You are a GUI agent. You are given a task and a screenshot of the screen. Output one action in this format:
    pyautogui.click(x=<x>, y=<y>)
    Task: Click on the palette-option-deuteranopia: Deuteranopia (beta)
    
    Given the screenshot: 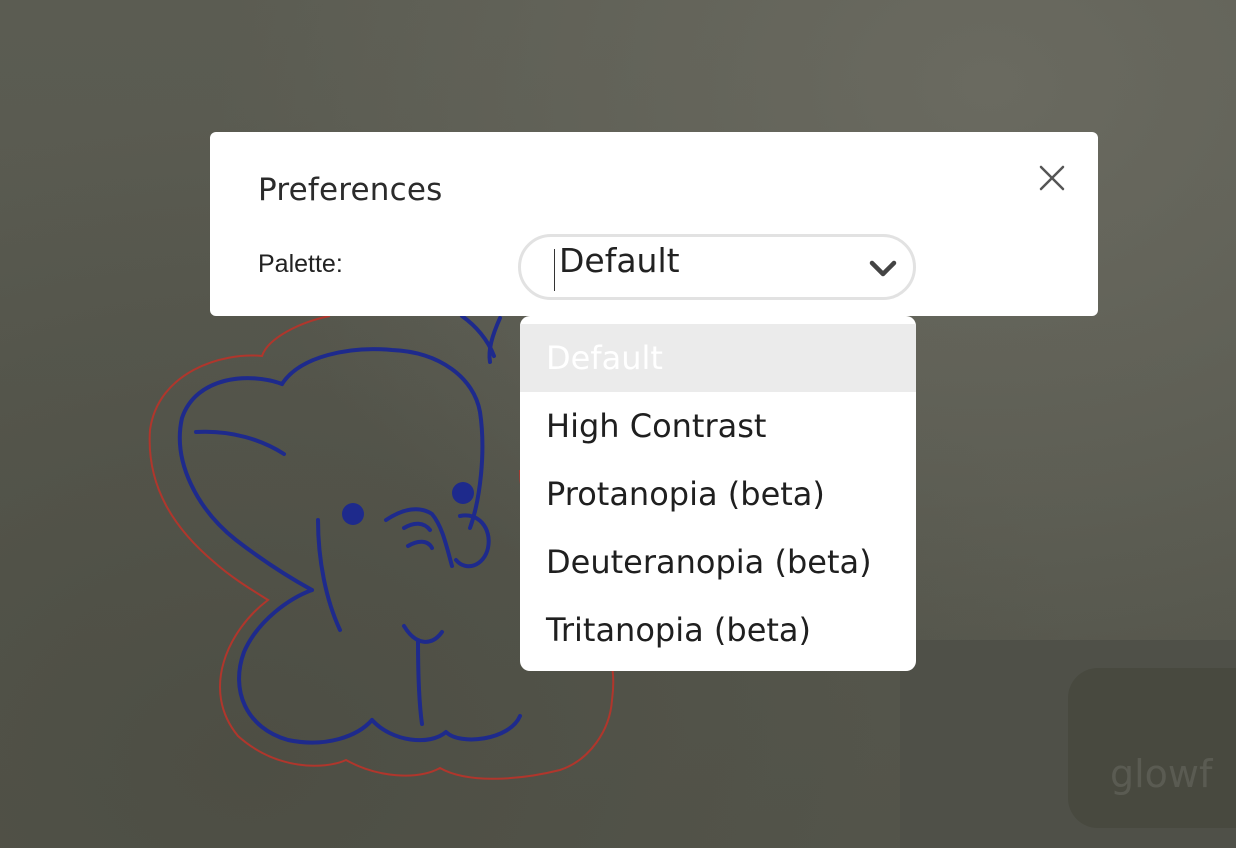 What is the action you would take?
    pyautogui.click(x=718, y=562)
    